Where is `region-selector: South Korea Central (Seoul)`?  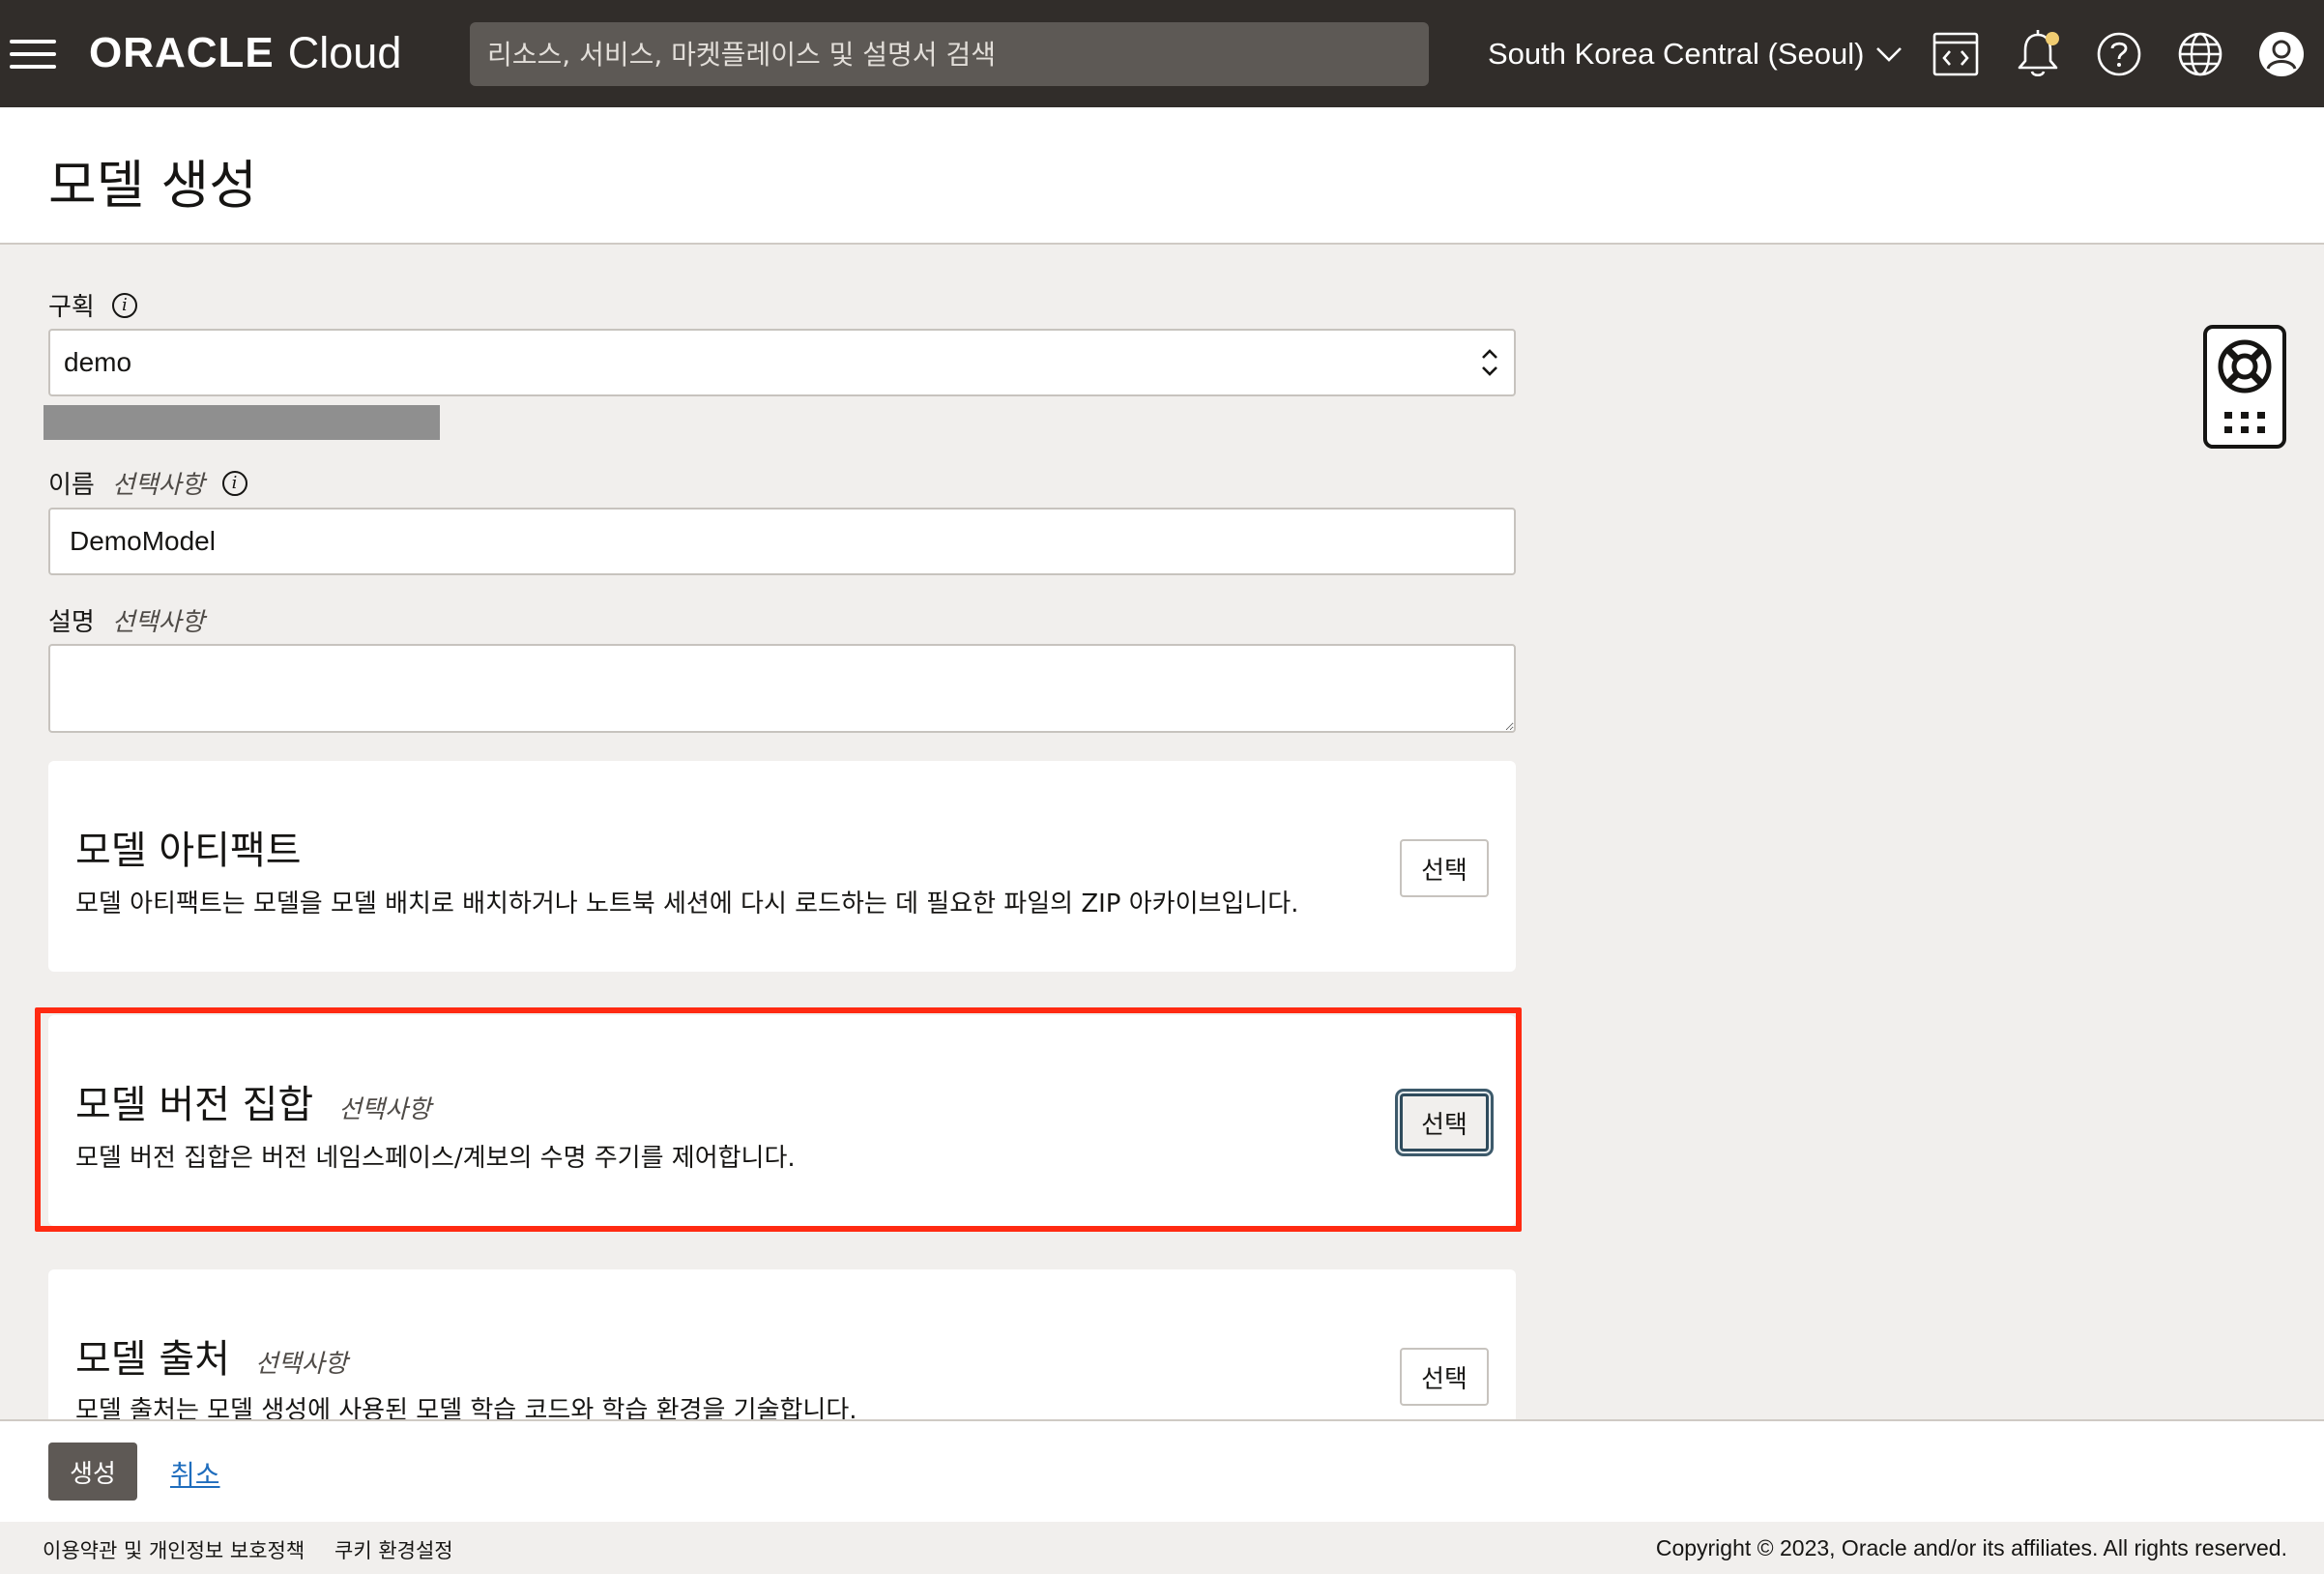
region-selector: South Korea Central (Seoul) is located at coordinates (1695, 54).